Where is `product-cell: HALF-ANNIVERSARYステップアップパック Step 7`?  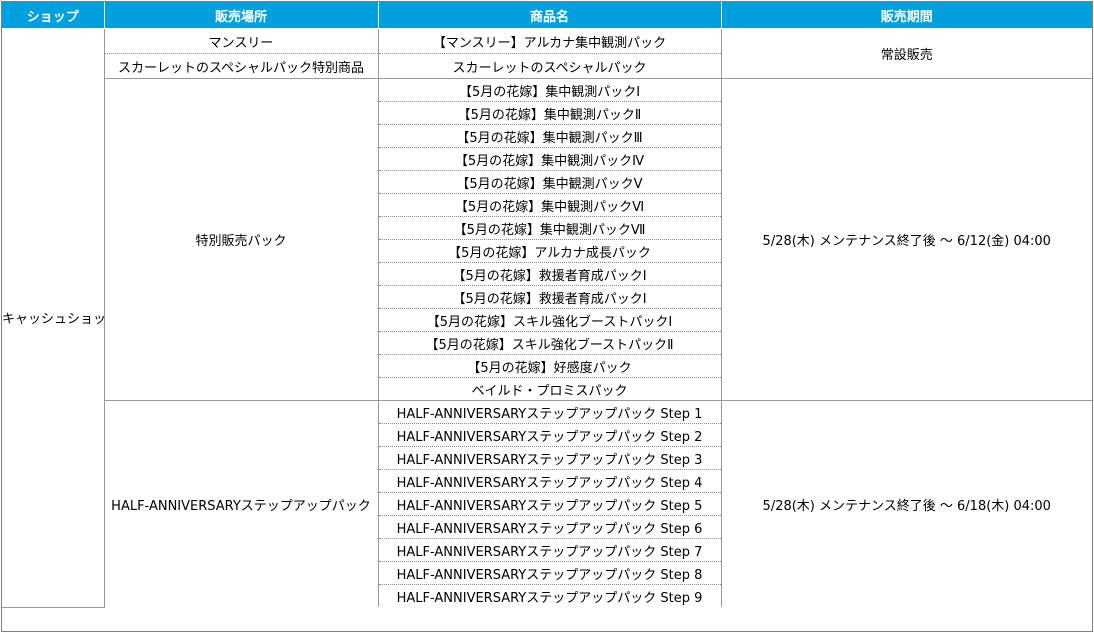 product-cell: HALF-ANNIVERSARYステップアップパック Step 7 is located at coordinates (549, 550).